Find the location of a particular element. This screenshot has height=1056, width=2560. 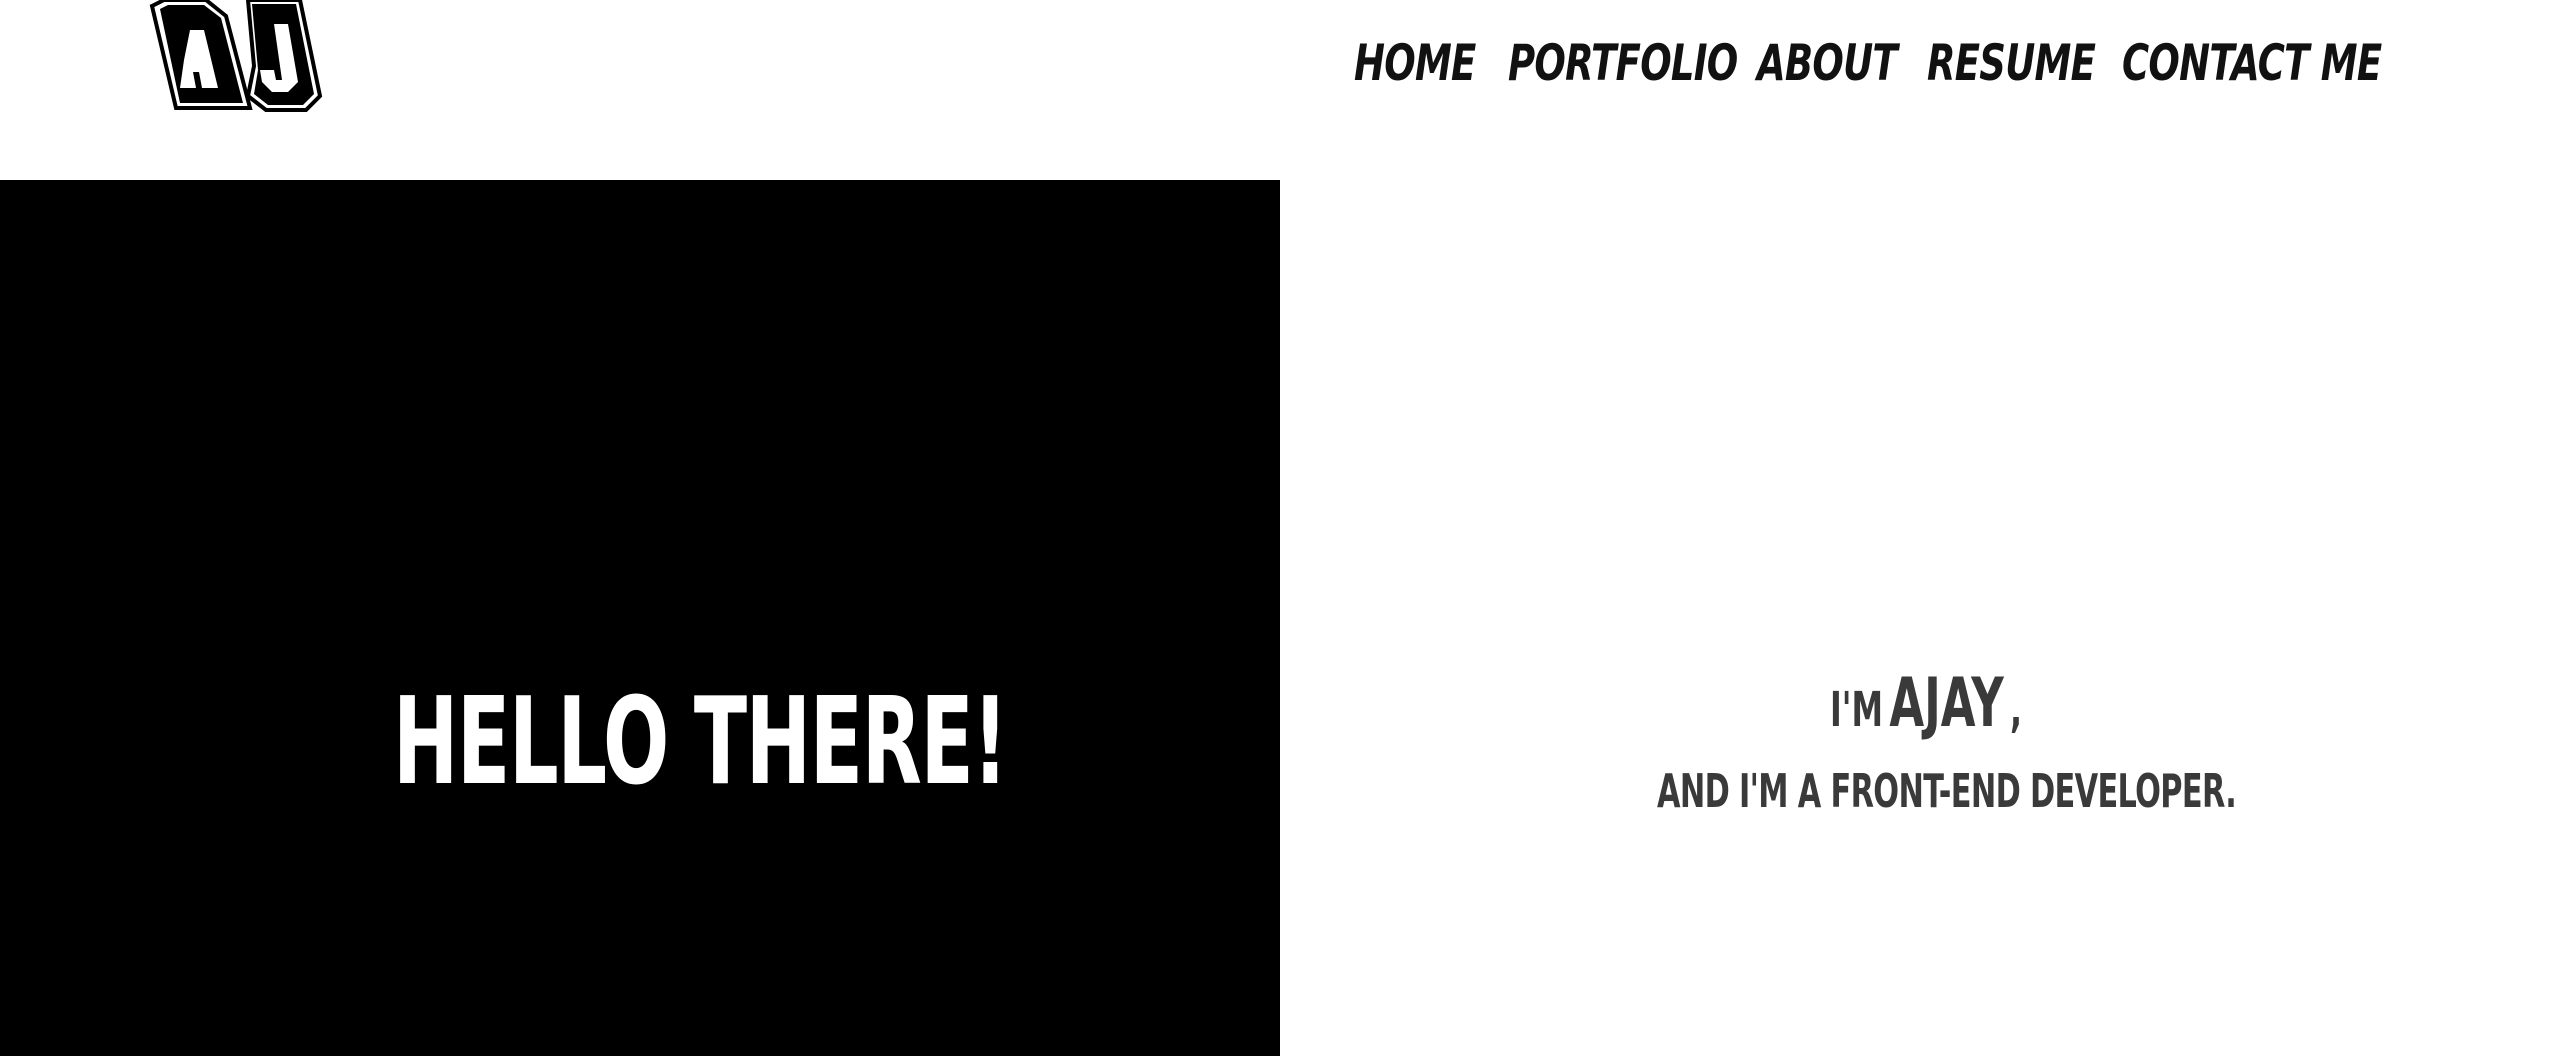

intro-greeting: I'M AJAY , is located at coordinates (1926, 712).